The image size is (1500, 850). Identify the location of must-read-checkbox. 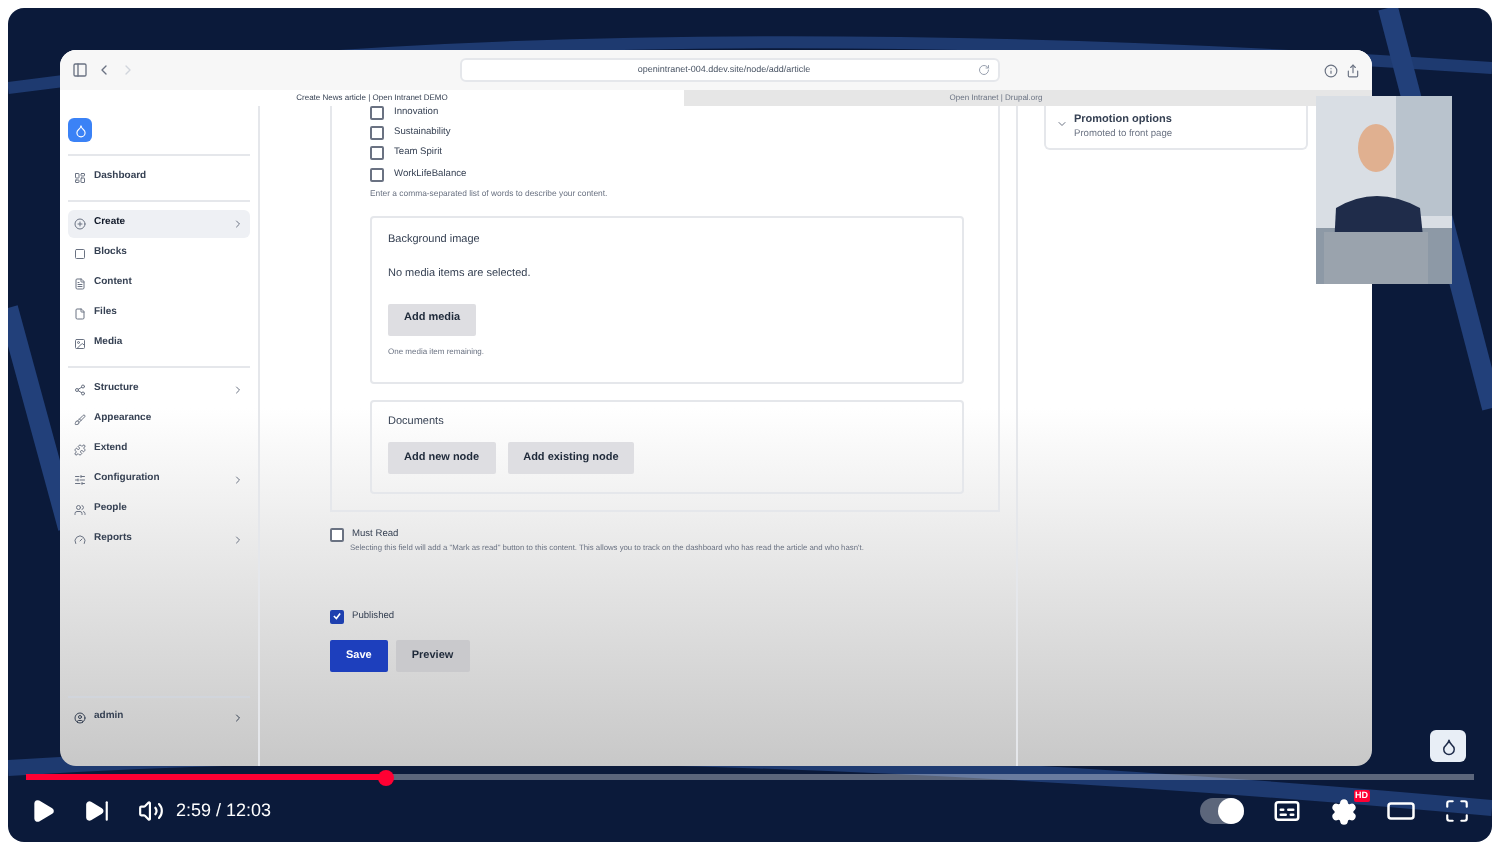
(337, 534).